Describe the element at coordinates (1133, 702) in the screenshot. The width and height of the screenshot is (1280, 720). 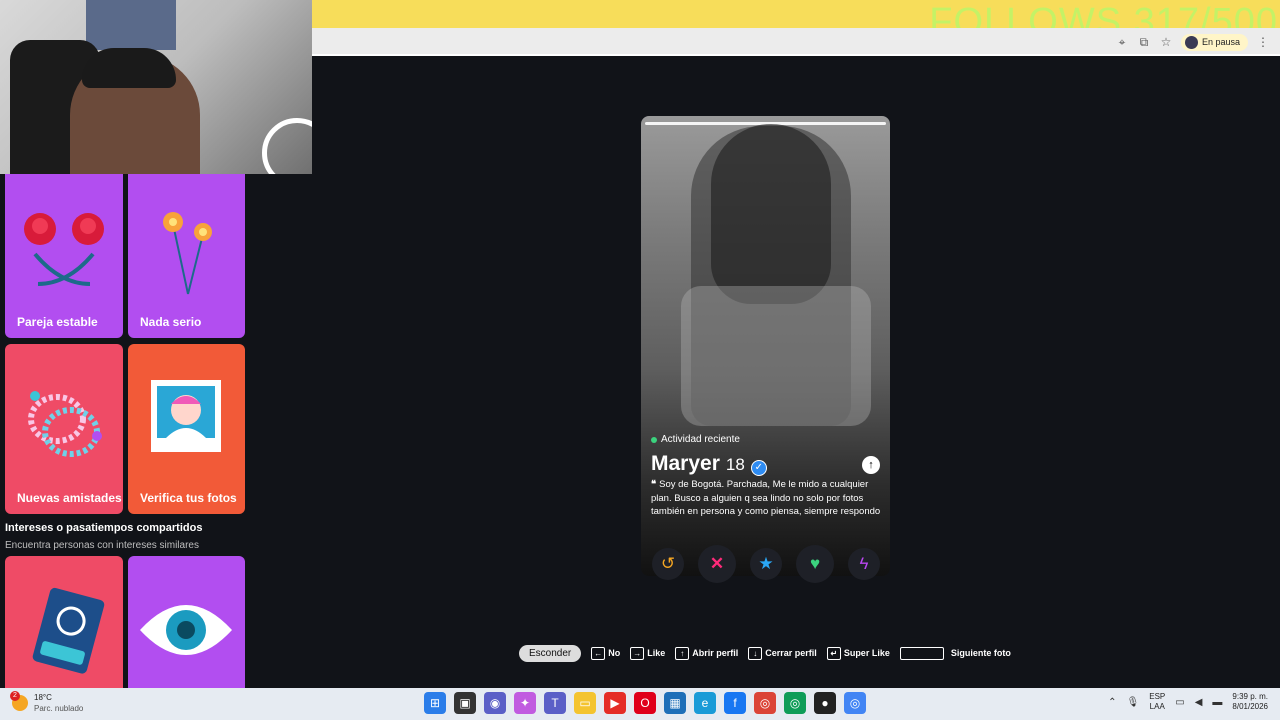
I see `microphone-icon: 🎙` at that location.